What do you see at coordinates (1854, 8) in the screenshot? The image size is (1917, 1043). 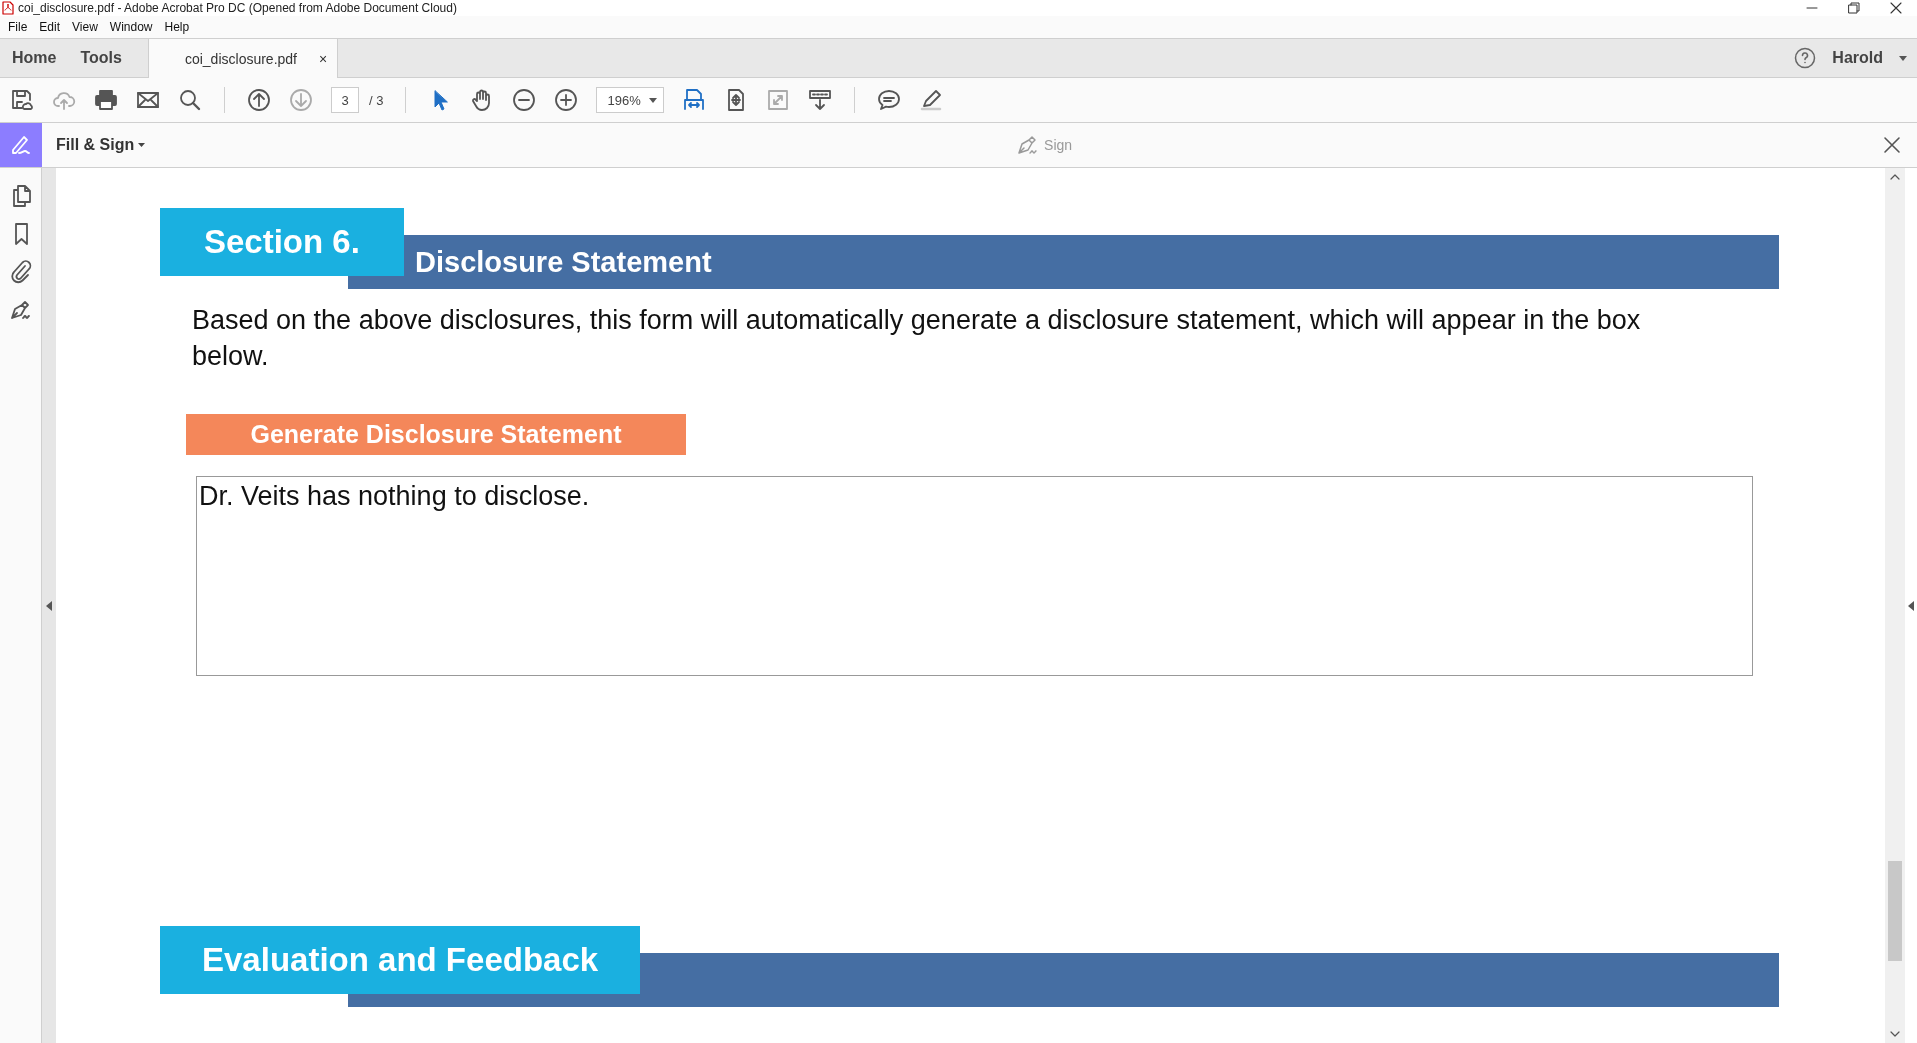 I see `restore-icon` at bounding box center [1854, 8].